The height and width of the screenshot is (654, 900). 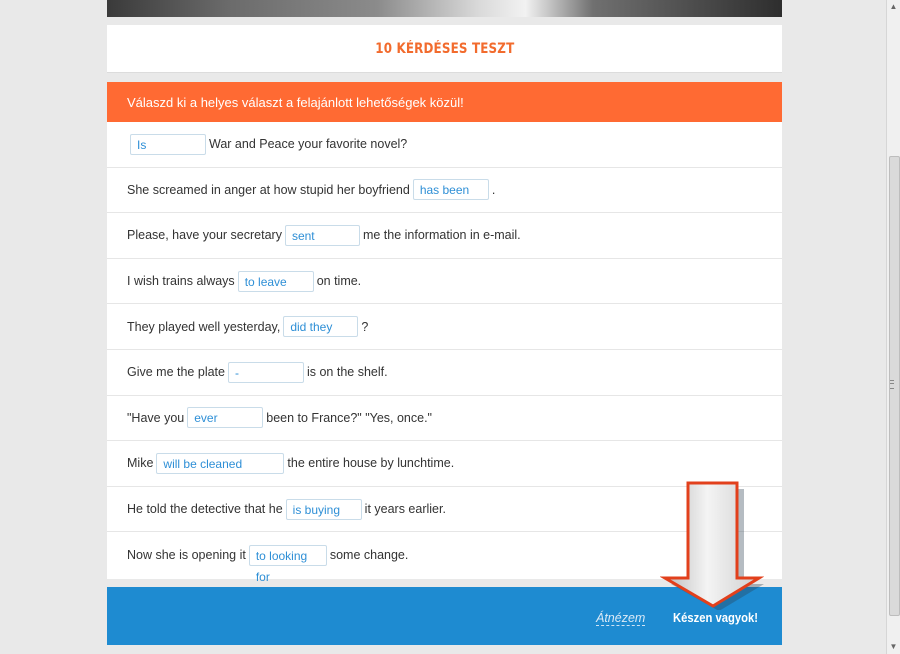 What do you see at coordinates (493, 189) in the screenshot?
I see `question-text-after: .` at bounding box center [493, 189].